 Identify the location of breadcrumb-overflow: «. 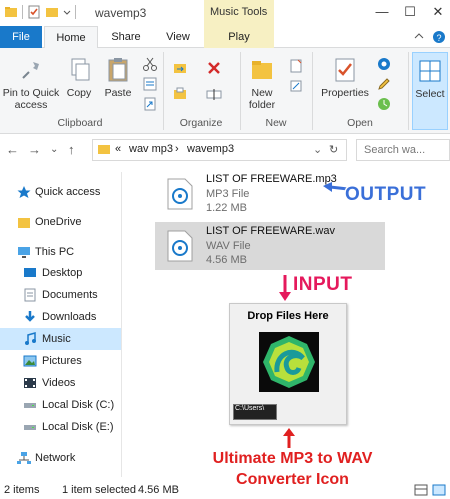
(118, 149).